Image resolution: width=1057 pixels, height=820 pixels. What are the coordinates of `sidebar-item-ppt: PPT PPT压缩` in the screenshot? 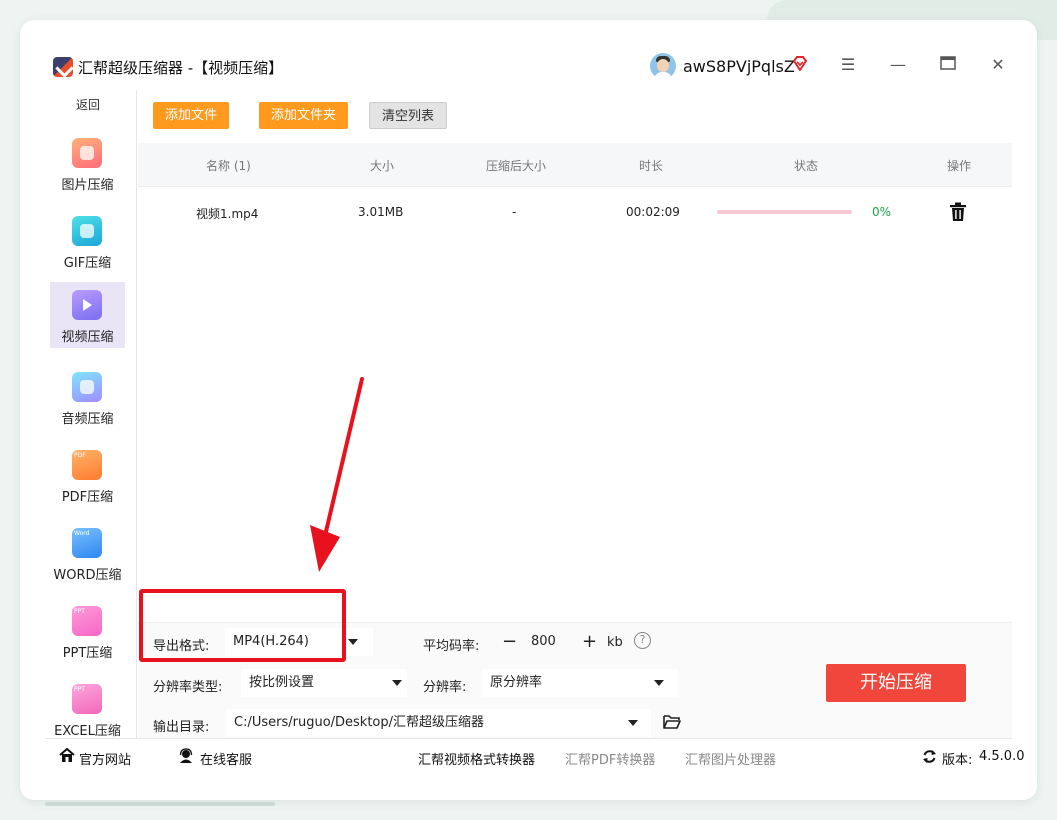 It's located at (87, 631).